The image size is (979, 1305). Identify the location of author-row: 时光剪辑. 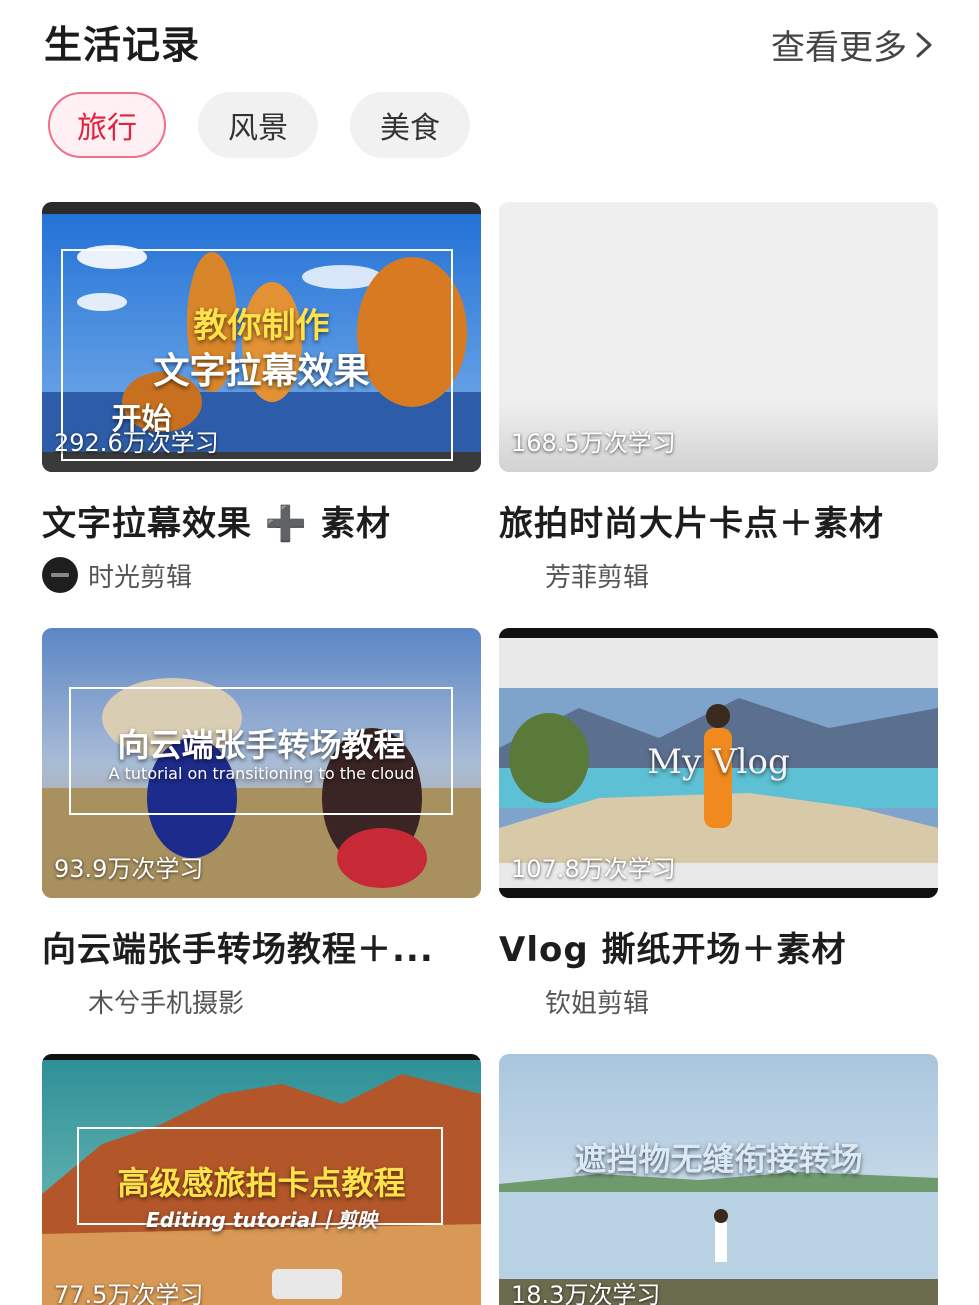
(261, 575).